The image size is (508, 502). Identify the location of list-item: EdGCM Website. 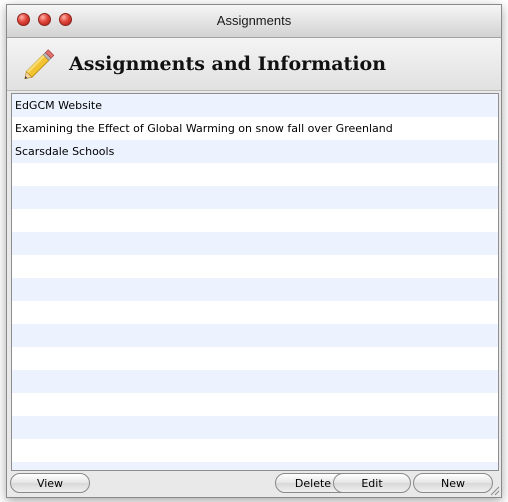
(255, 105).